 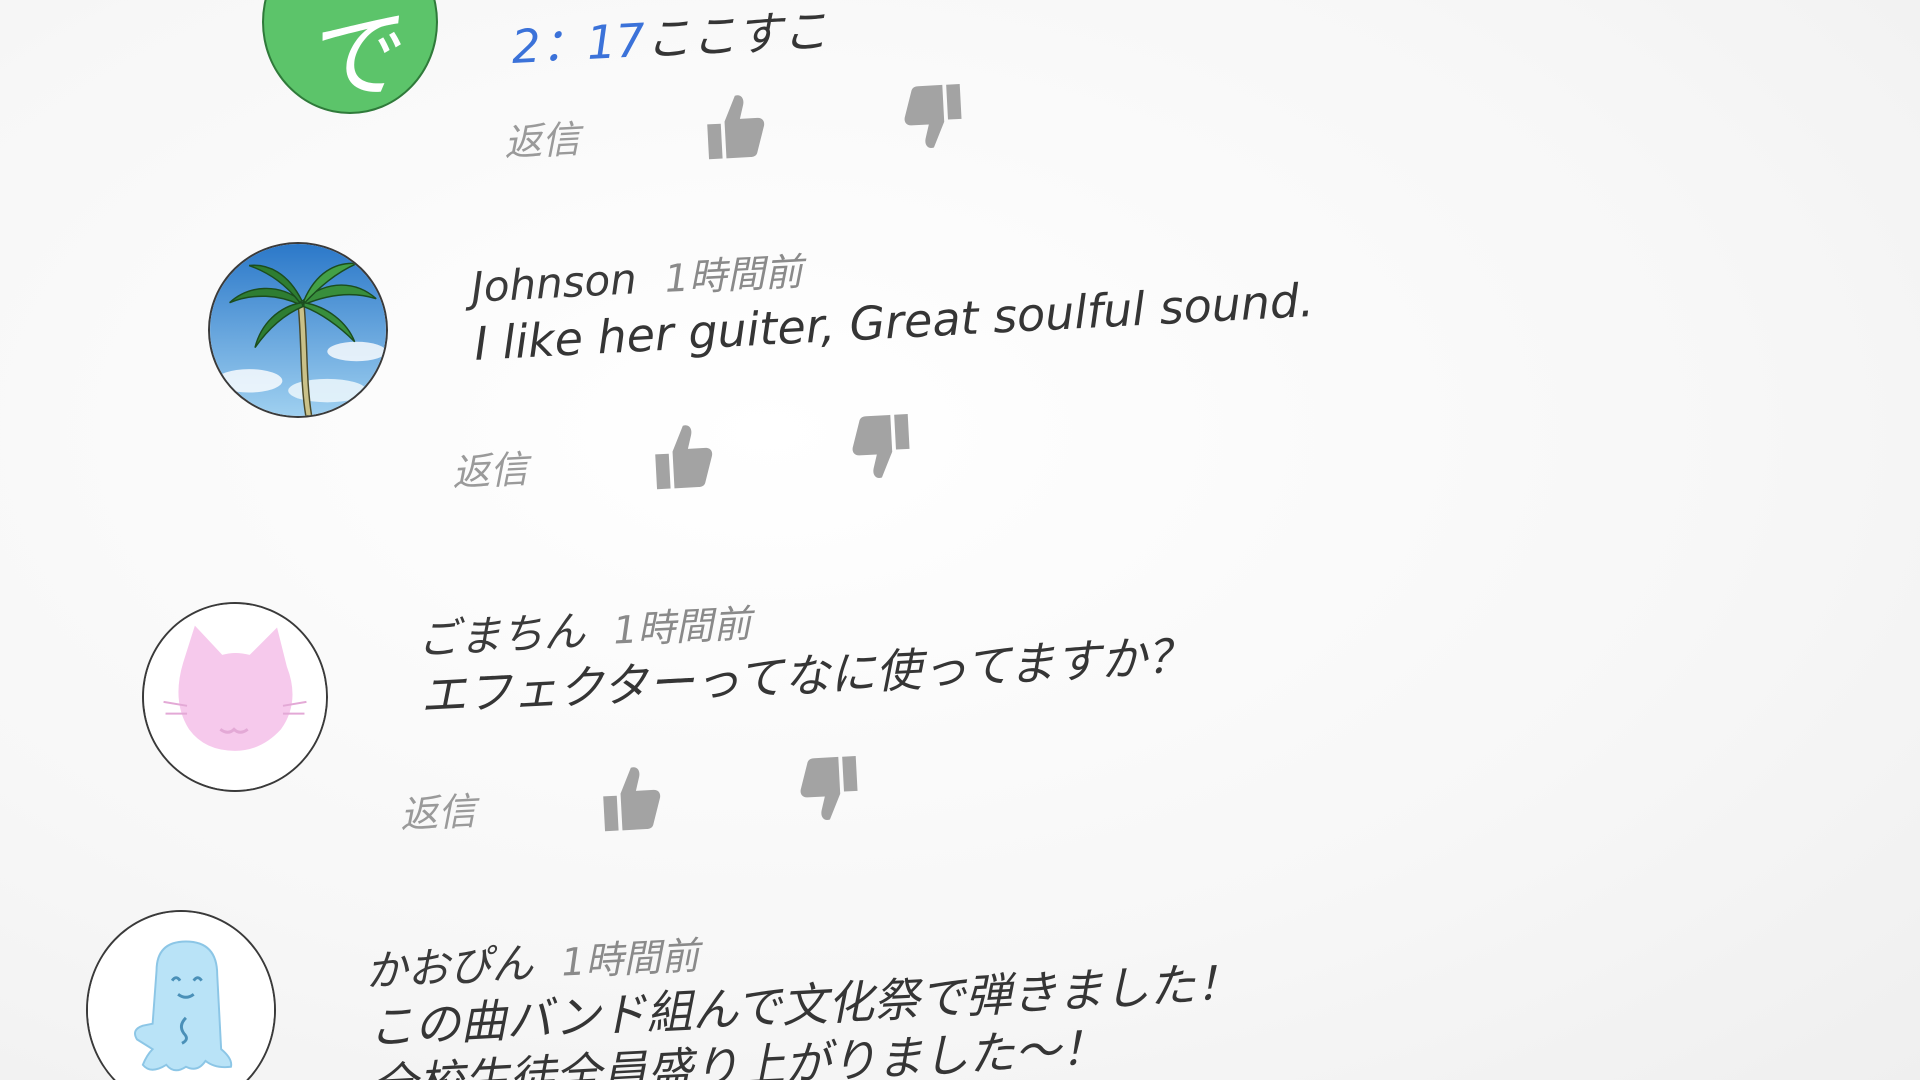 What do you see at coordinates (805, 649) in the screenshot?
I see `comment-text: ごまちん 1時間前 エフェクターってなに使ってますか？` at bounding box center [805, 649].